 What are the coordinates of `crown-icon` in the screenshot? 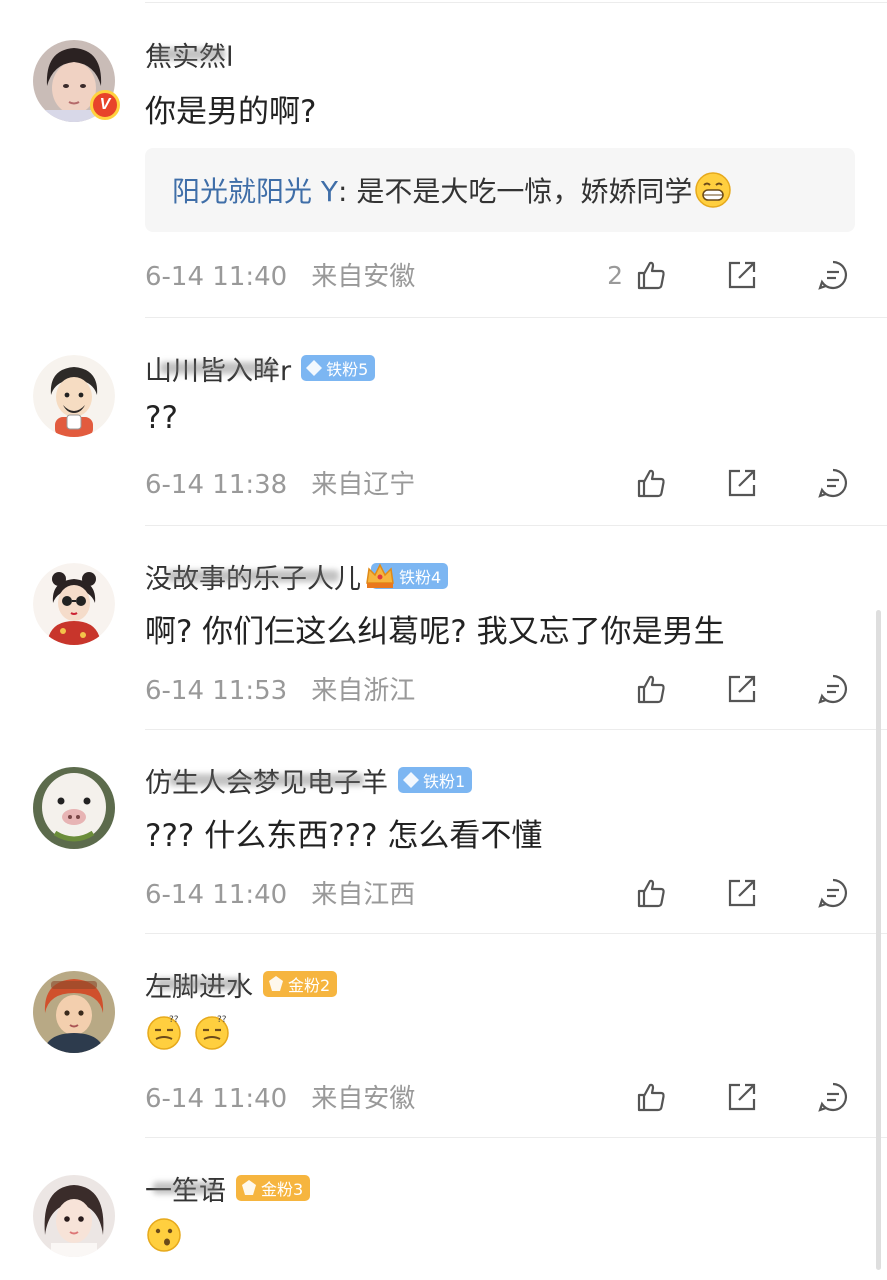 It's located at (380, 575).